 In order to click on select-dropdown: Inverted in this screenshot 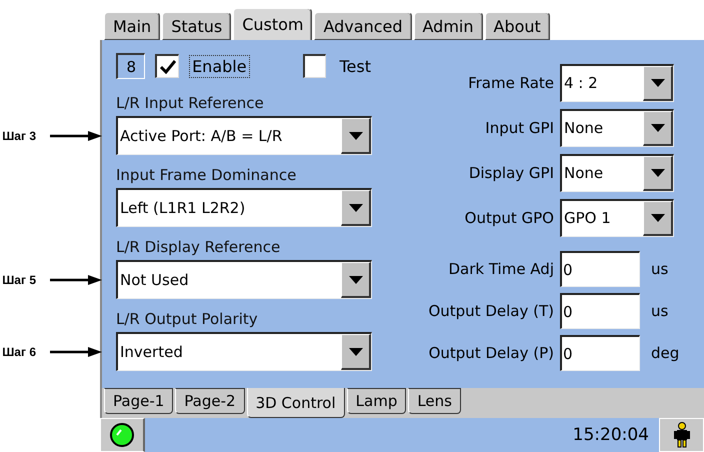, I will do `click(244, 351)`.